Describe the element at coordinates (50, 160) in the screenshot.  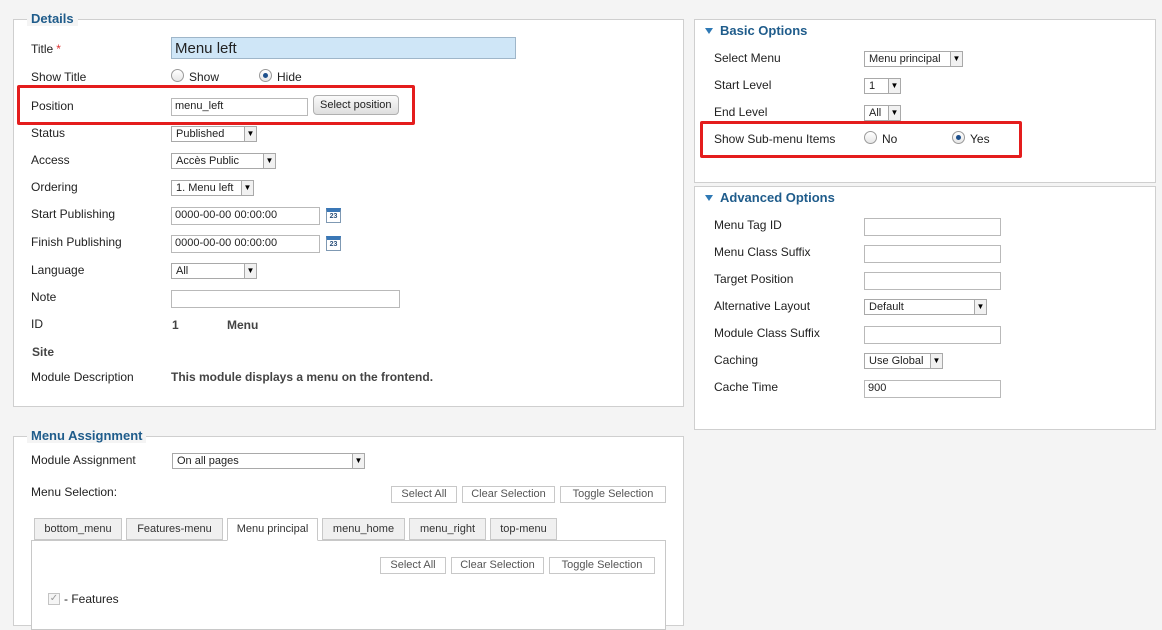
I see `access-label: Access` at that location.